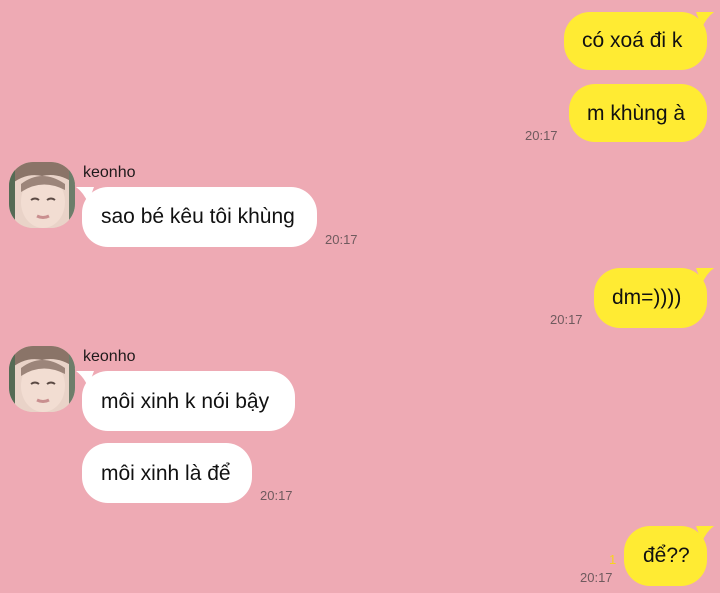 This screenshot has height=593, width=720. Describe the element at coordinates (632, 40) in the screenshot. I see `message-text: có xoá đi k` at that location.